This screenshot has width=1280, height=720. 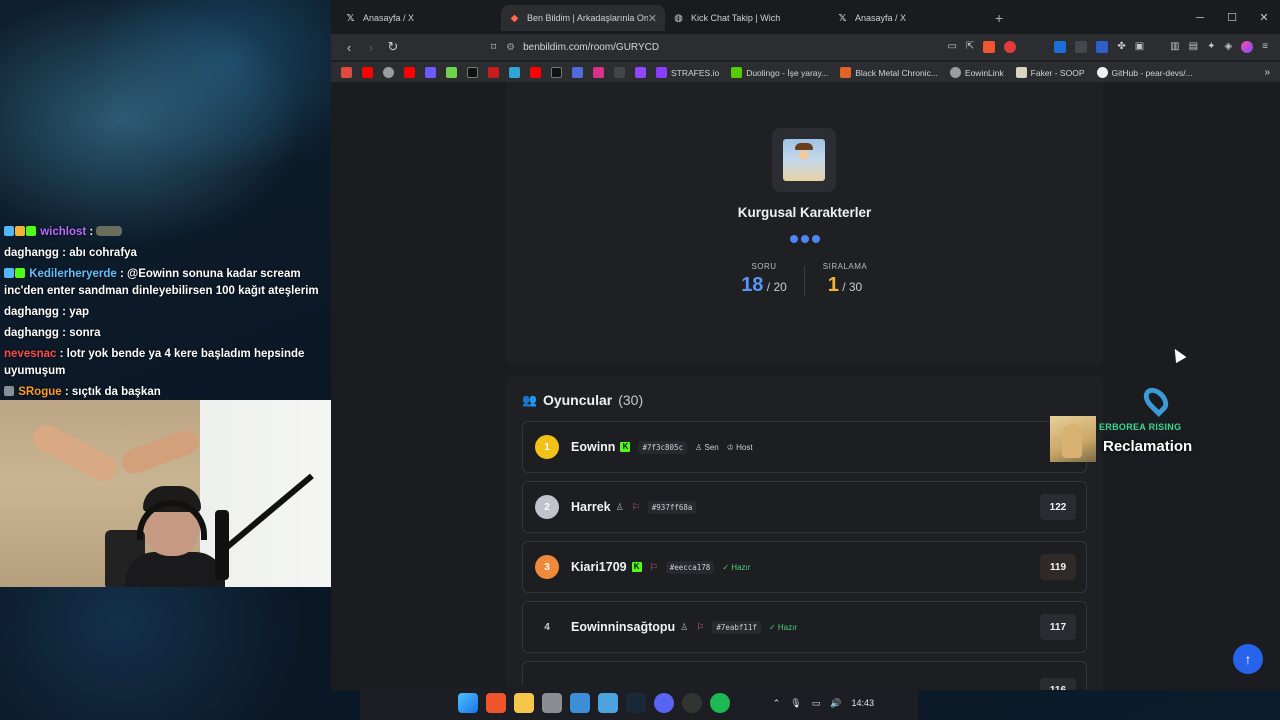 I want to click on forward-icon: ›, so click(x=371, y=47).